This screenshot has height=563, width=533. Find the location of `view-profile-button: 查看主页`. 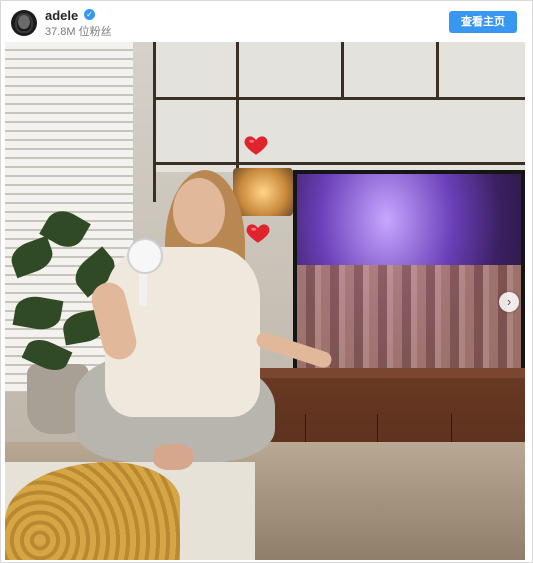

view-profile-button: 查看主页 is located at coordinates (483, 22).